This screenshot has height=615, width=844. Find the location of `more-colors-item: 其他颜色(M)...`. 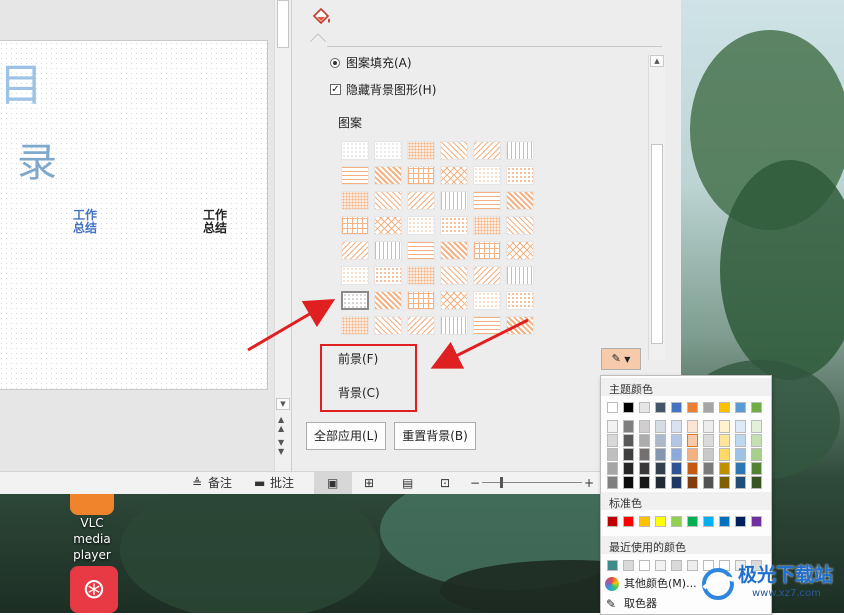

more-colors-item: 其他颜色(M)... is located at coordinates (660, 584).